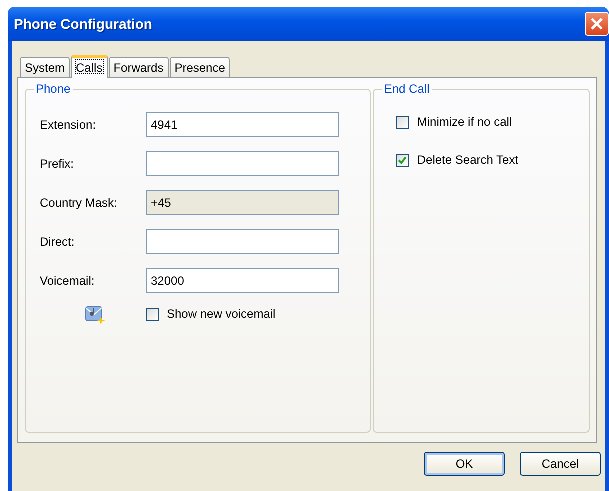 Image resolution: width=609 pixels, height=491 pixels. I want to click on tab: Calls, so click(89, 66).